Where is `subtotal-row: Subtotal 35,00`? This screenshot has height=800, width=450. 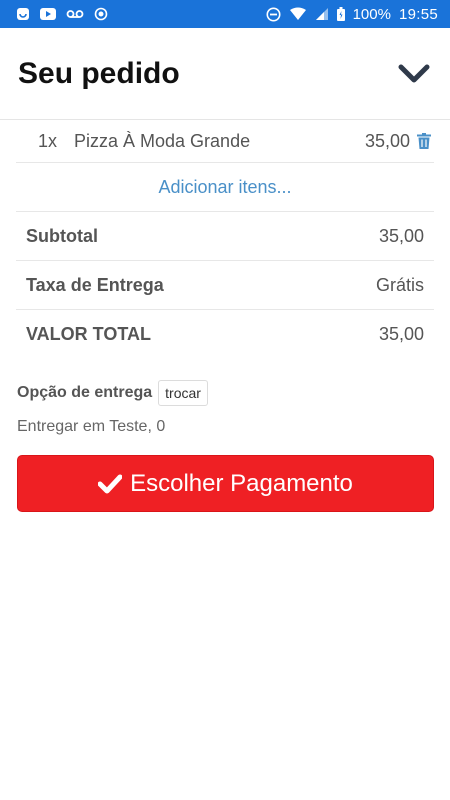
subtotal-row: Subtotal 35,00 is located at coordinates (225, 236).